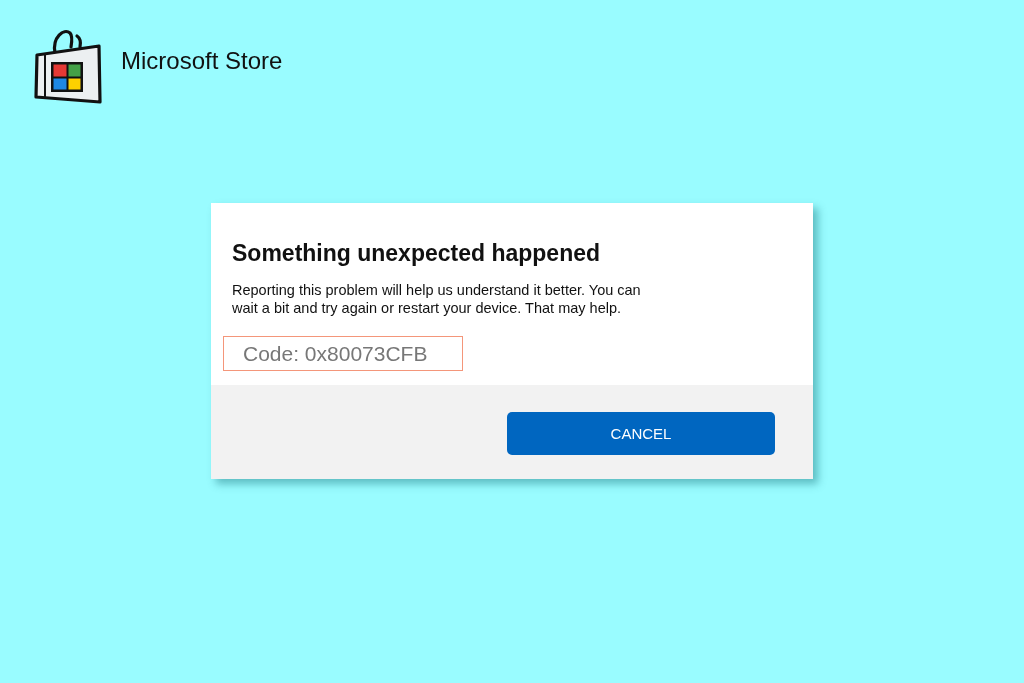 The image size is (1024, 683). I want to click on app-name: Microsoft Store, so click(202, 60).